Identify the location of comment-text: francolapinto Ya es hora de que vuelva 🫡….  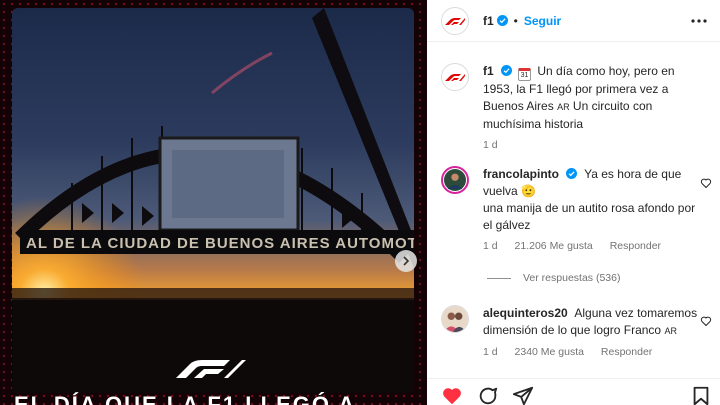
(595, 200).